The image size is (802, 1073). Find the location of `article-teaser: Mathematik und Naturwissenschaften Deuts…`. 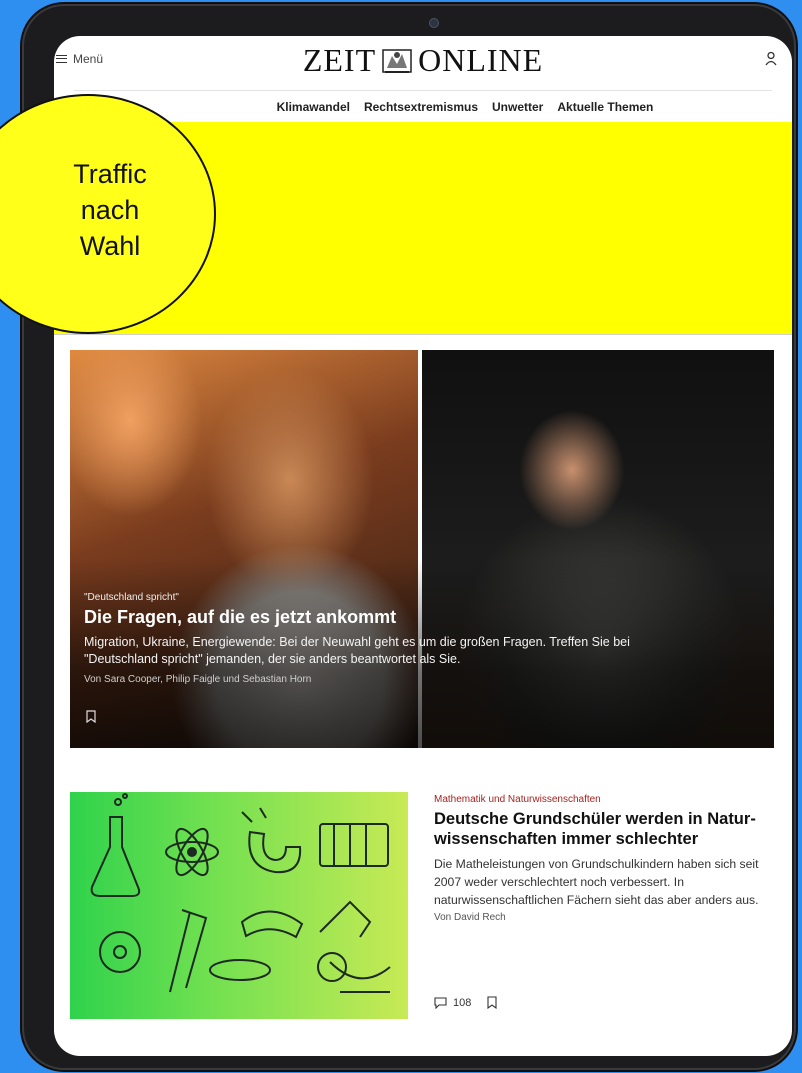

article-teaser: Mathematik und Naturwissenschaften Deuts… is located at coordinates (604, 858).